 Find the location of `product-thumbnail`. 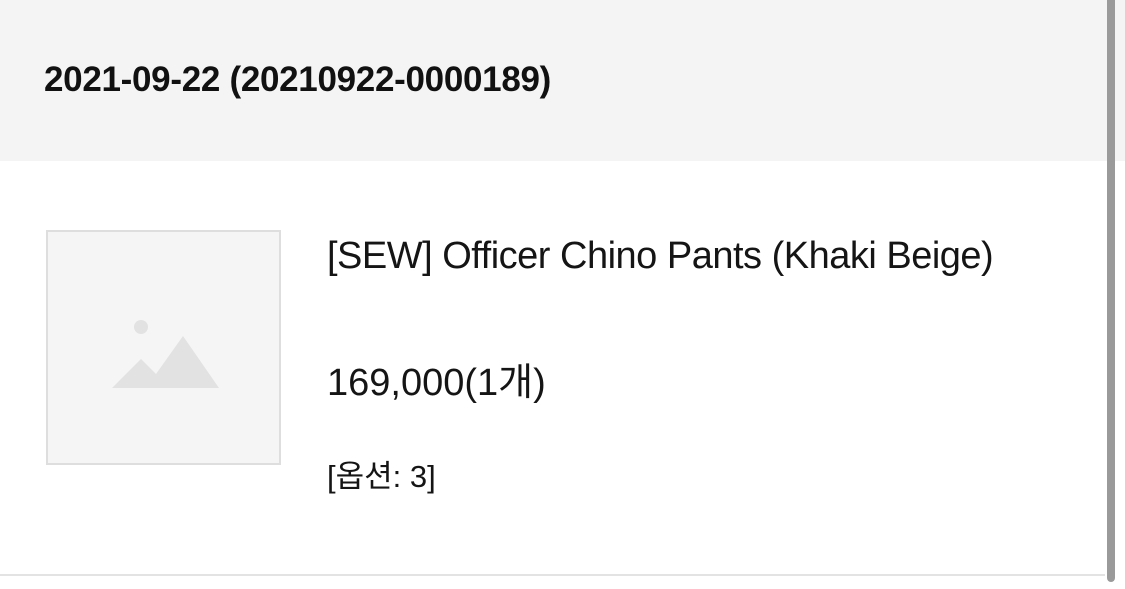

product-thumbnail is located at coordinates (163, 347).